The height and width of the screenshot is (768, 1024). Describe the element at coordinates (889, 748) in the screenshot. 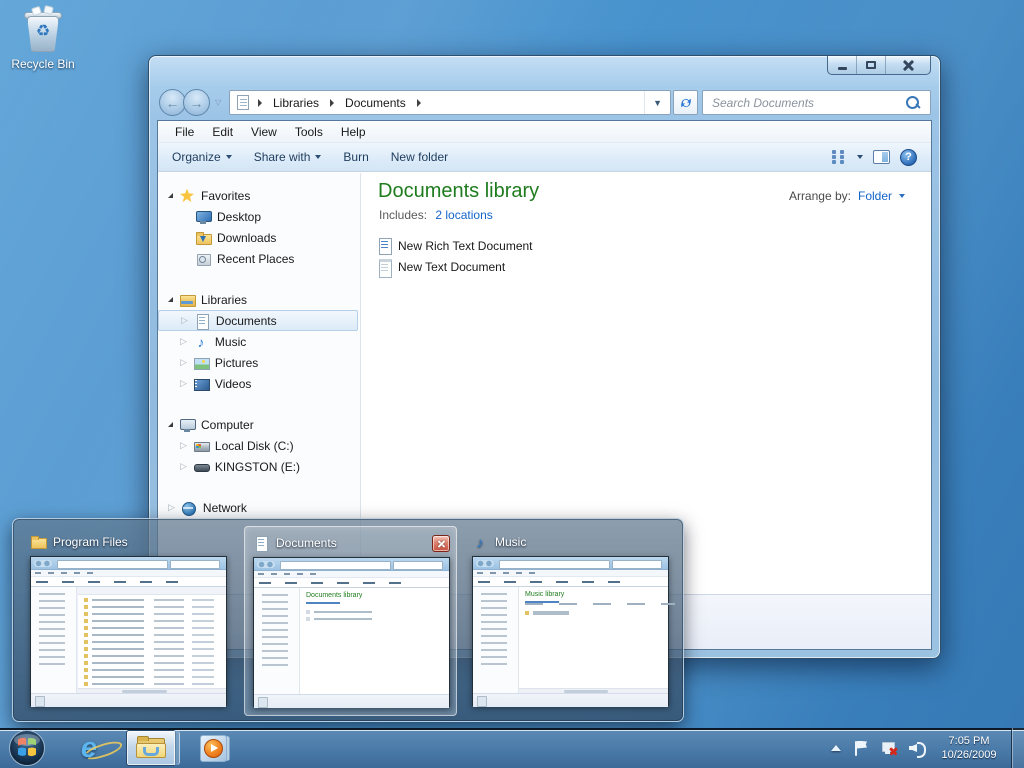

I see `network-status-icon` at that location.